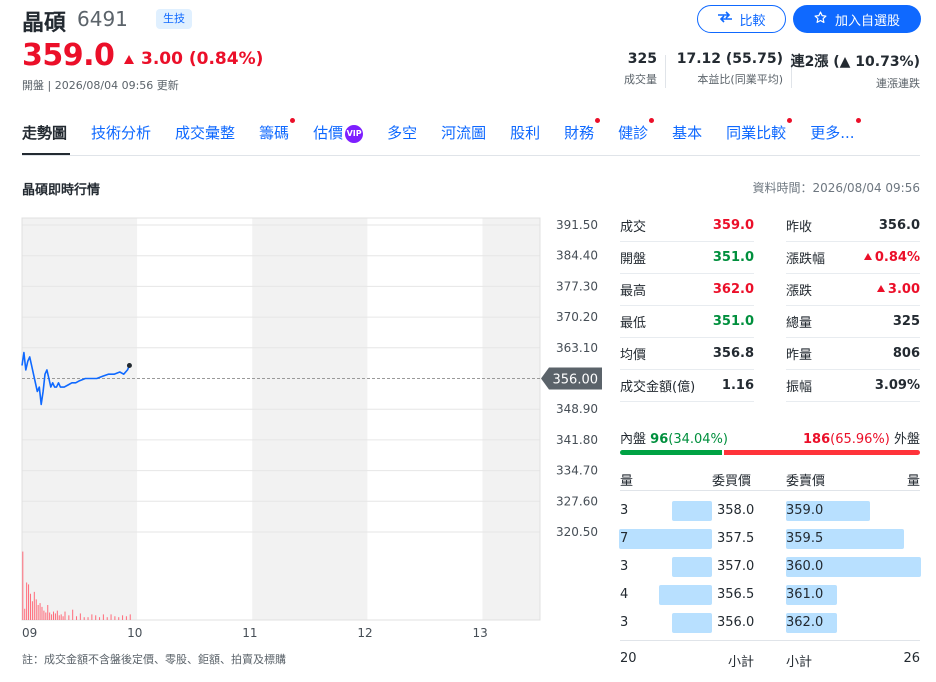 The image size is (936, 682). What do you see at coordinates (860, 439) in the screenshot?
I see `outer-percent: (65.96%)` at bounding box center [860, 439].